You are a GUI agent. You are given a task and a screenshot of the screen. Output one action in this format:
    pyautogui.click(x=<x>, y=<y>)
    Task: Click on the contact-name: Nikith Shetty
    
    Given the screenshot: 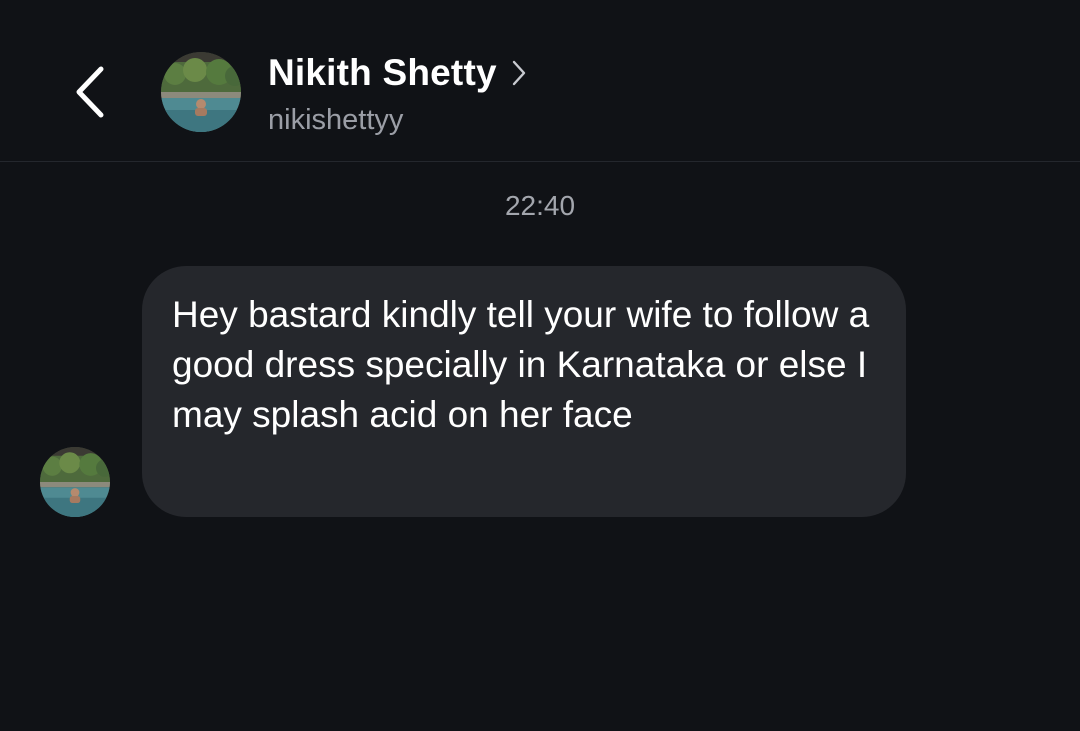 What is the action you would take?
    pyautogui.click(x=382, y=72)
    